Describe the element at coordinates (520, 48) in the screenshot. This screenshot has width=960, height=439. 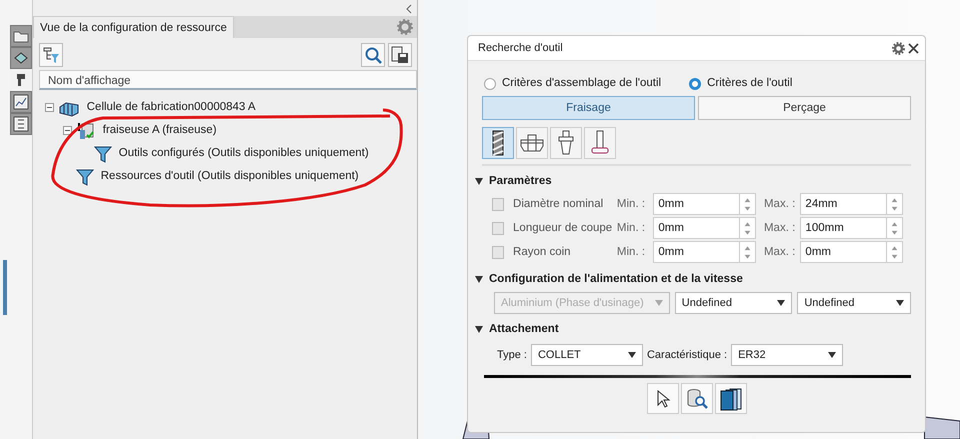
I see `dialog-title: Recherche d'outil` at that location.